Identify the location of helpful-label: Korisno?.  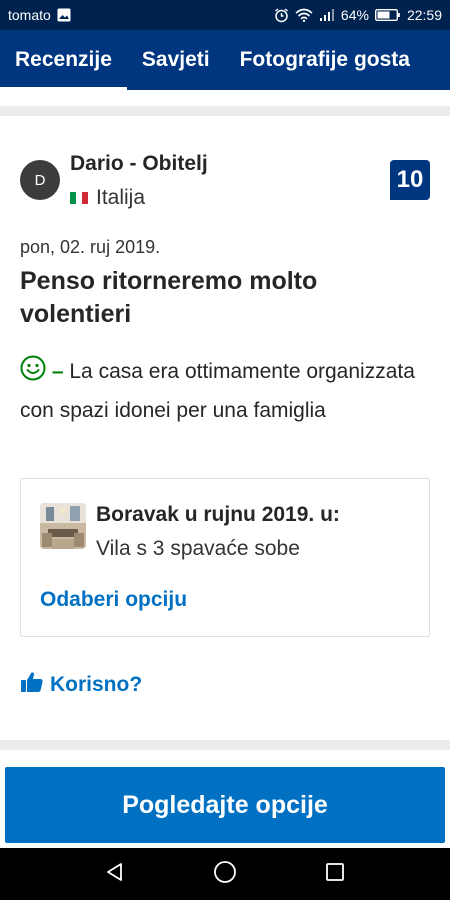
(96, 684).